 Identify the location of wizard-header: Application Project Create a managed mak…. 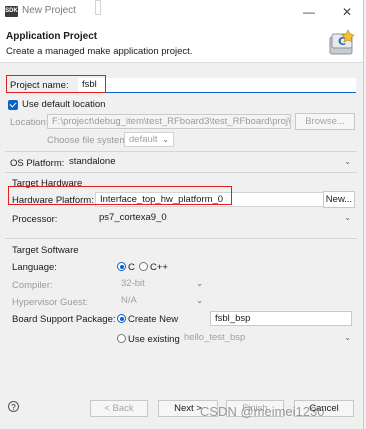
(181, 43).